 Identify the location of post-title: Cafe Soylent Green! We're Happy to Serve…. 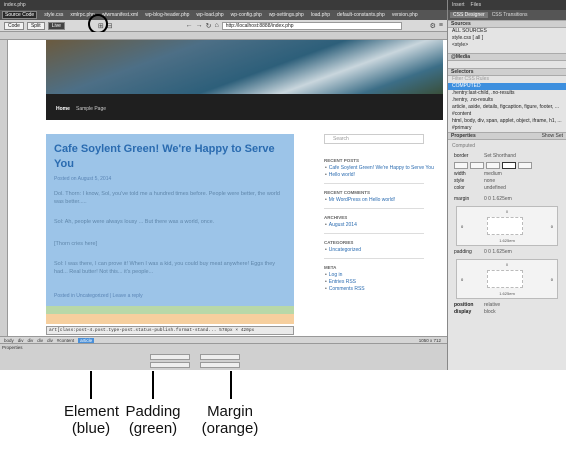
(169, 157).